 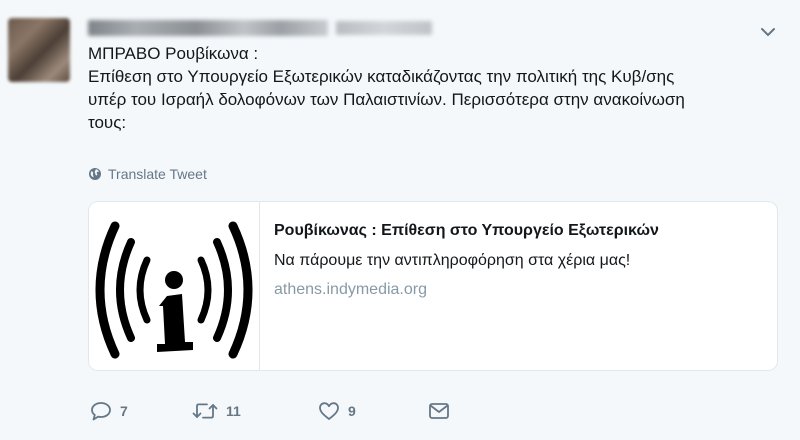 I want to click on avatar, so click(x=39, y=50).